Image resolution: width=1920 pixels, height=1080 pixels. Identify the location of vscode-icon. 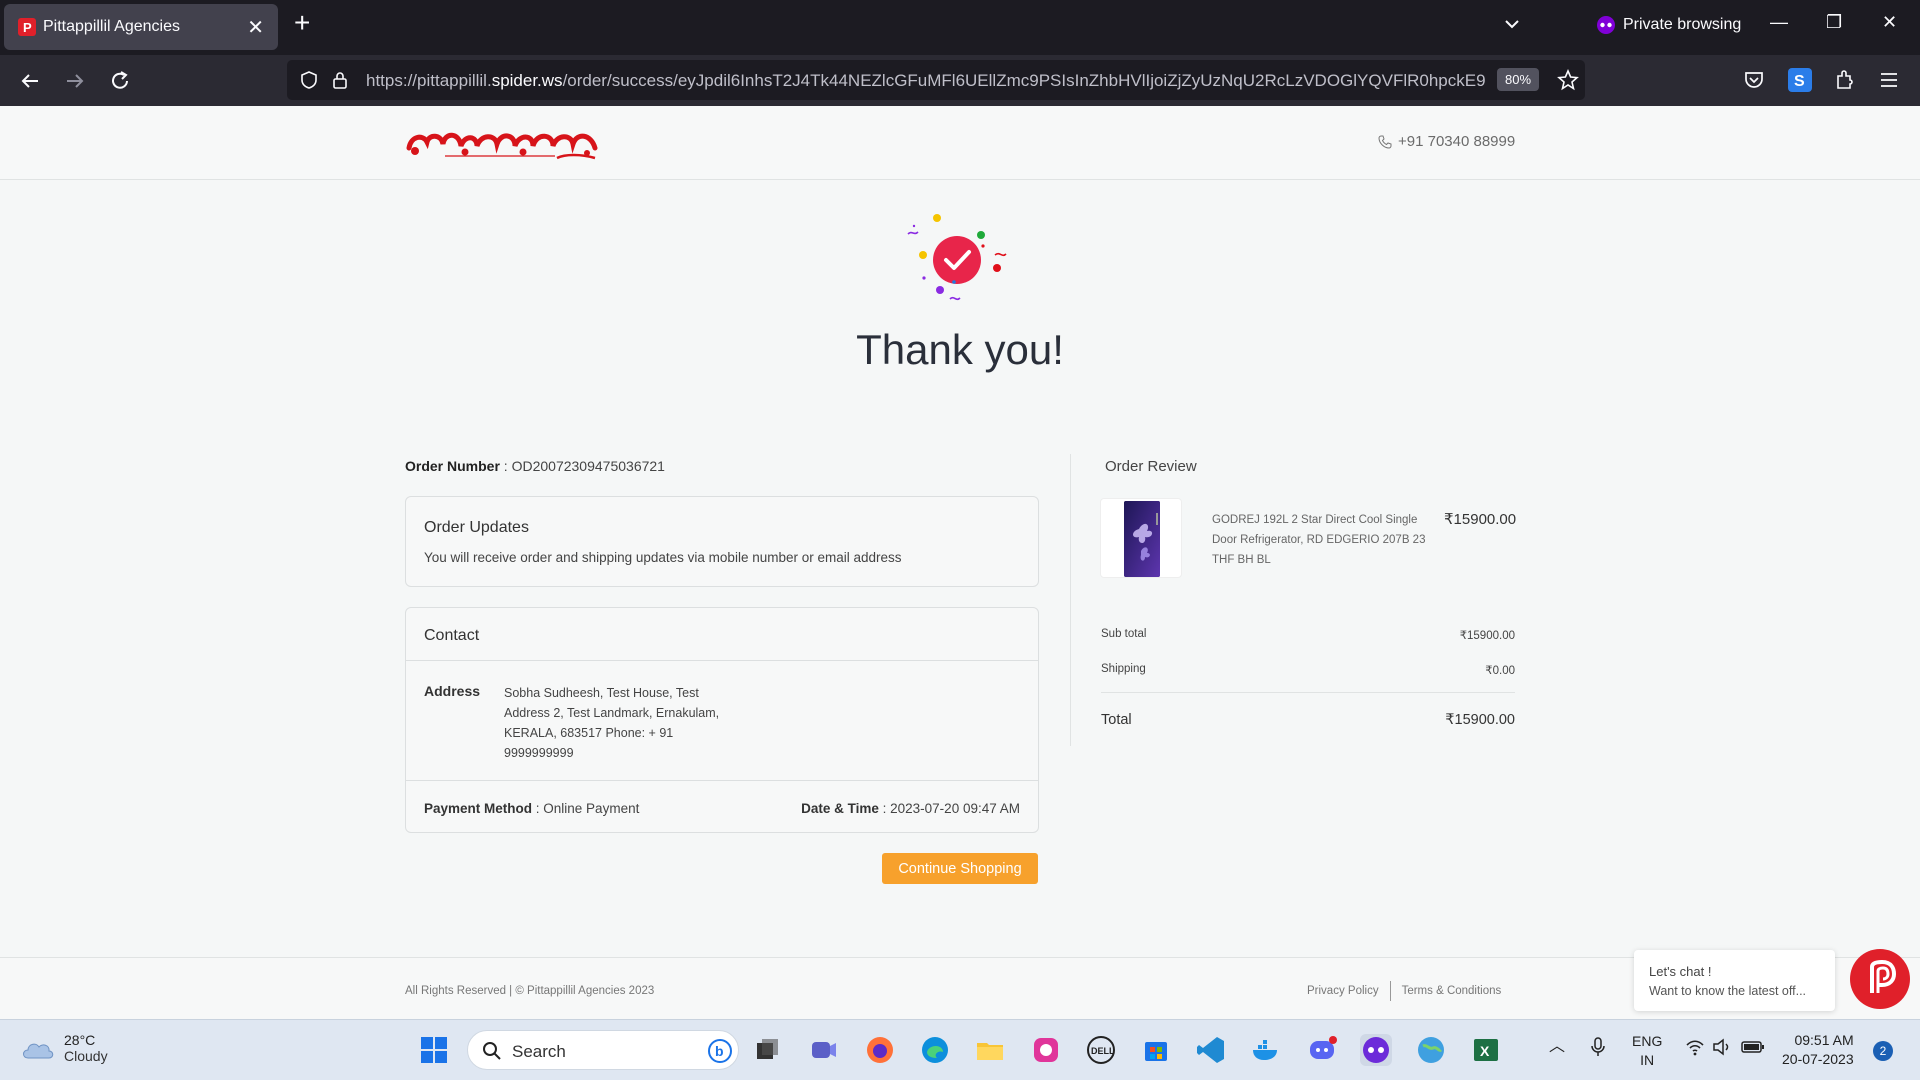
(1211, 1050).